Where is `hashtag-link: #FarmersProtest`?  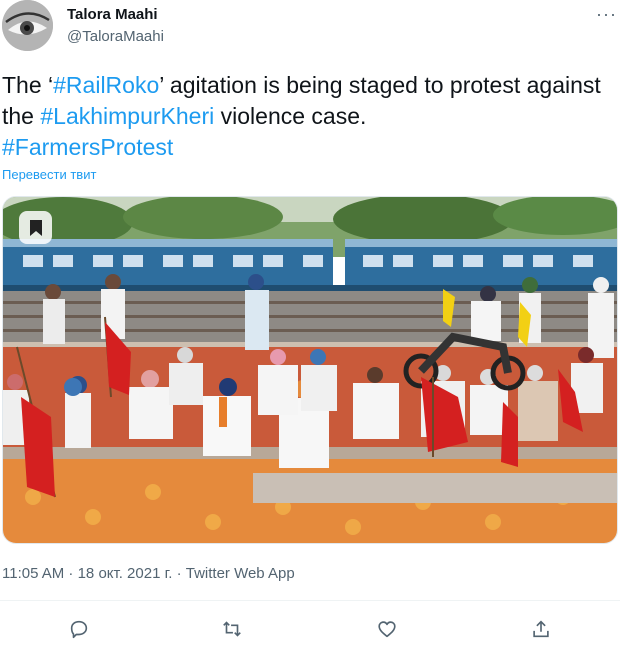 hashtag-link: #FarmersProtest is located at coordinates (87, 147).